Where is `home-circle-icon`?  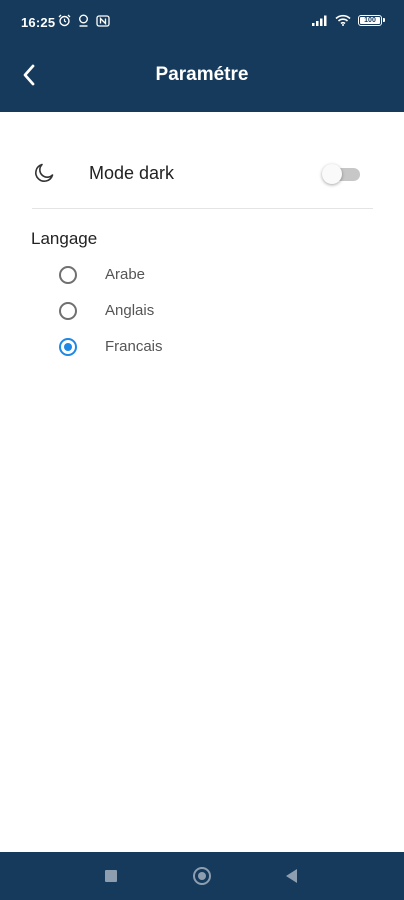
home-circle-icon is located at coordinates (202, 876).